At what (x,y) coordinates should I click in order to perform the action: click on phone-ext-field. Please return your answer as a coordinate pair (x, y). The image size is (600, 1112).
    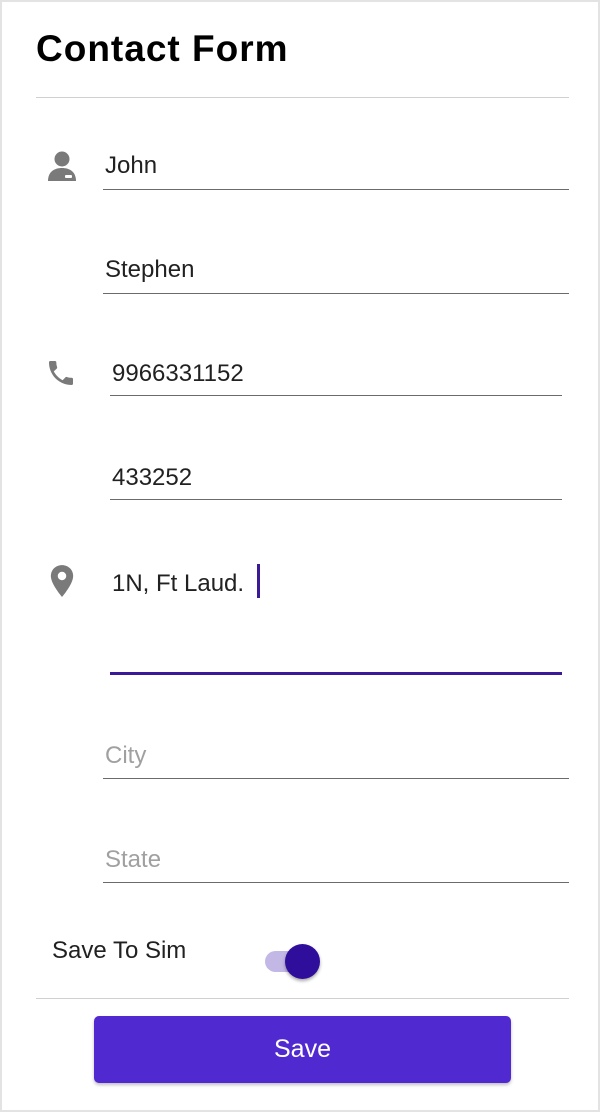
    Looking at the image, I should click on (336, 477).